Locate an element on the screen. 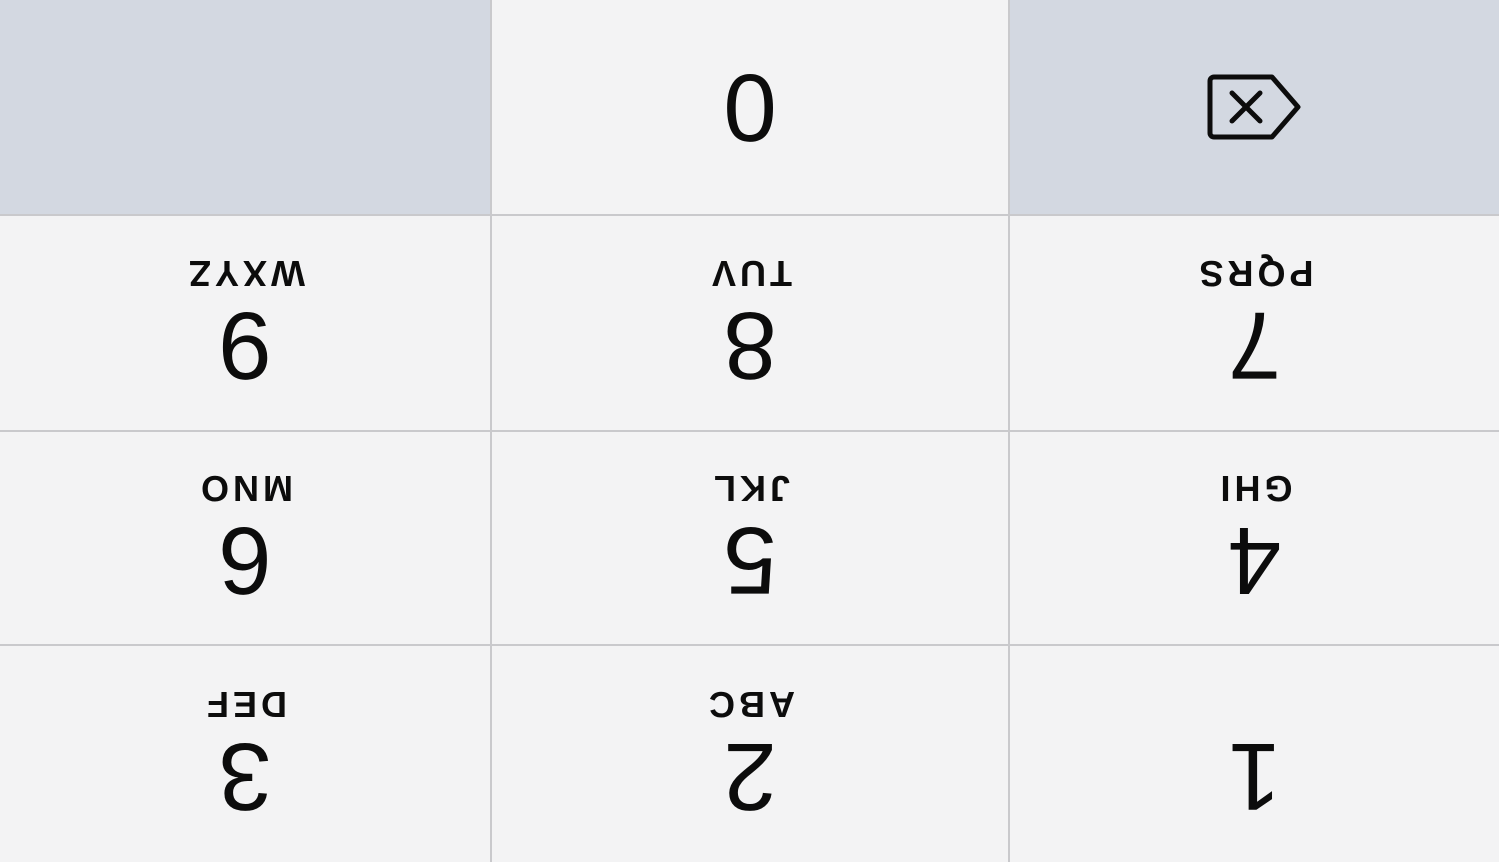 Image resolution: width=1499 pixels, height=862 pixels. key-letters: WXYZ is located at coordinates (245, 273).